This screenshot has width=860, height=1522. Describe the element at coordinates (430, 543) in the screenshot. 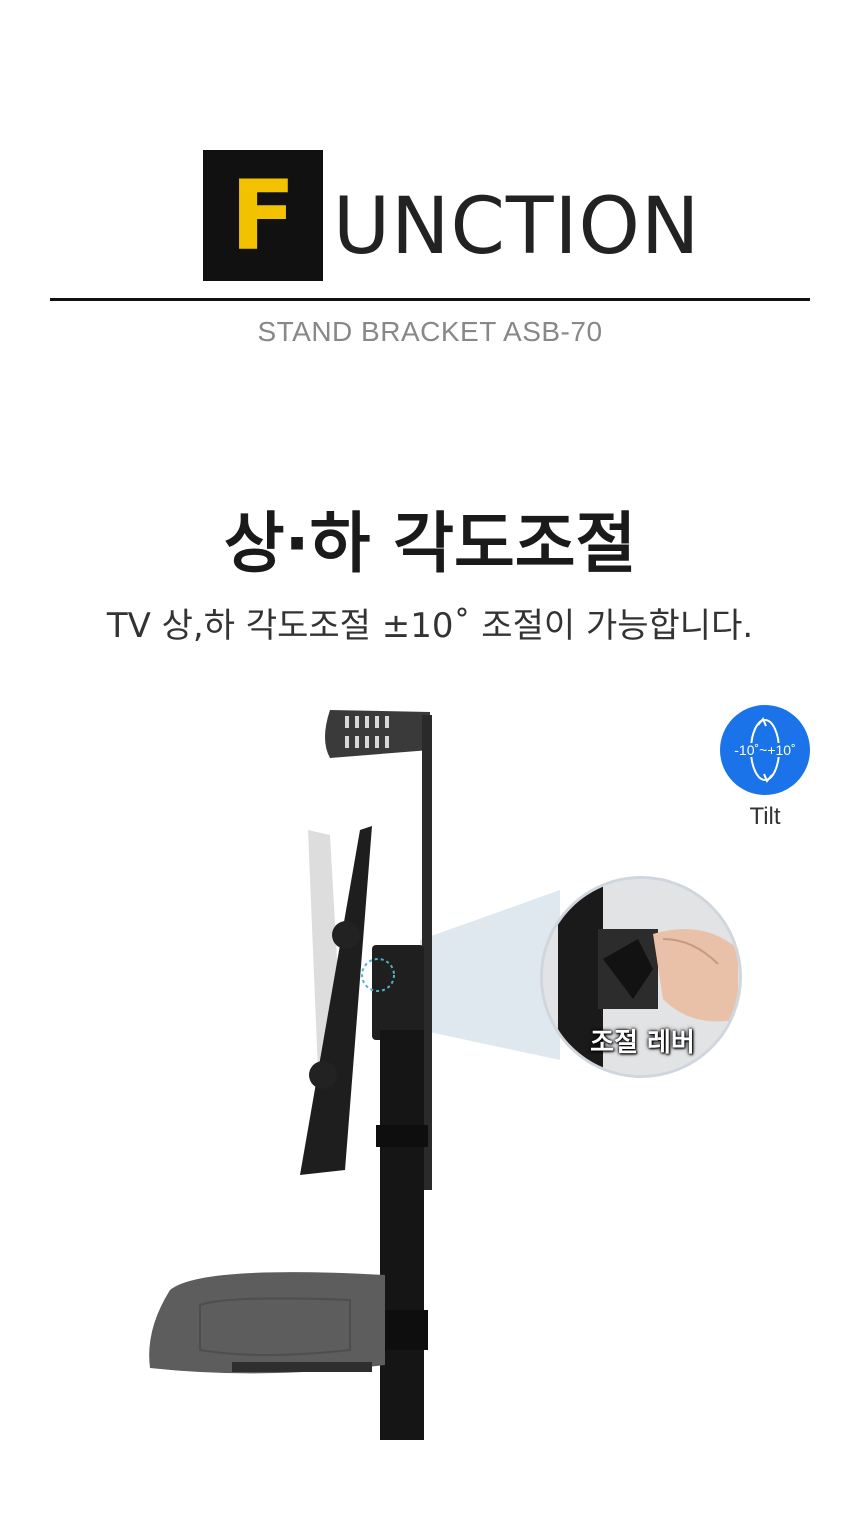

I see `feature-title: 상·하 각도조절` at that location.